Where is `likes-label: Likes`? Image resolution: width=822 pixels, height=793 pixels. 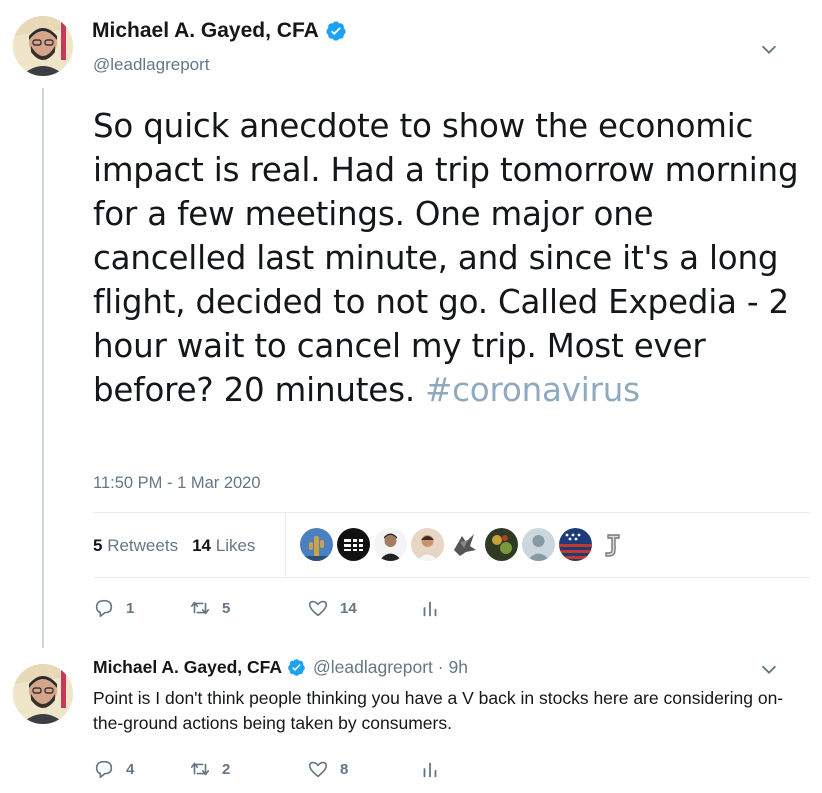 likes-label: Likes is located at coordinates (235, 545).